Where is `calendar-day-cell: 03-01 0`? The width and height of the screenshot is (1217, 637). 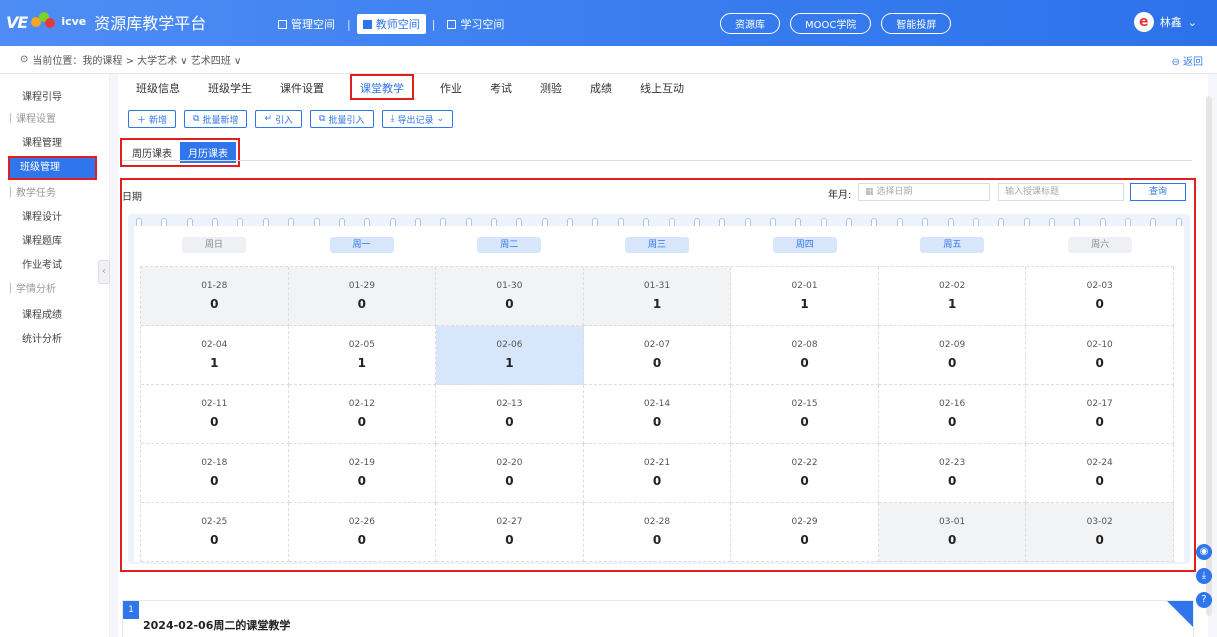 calendar-day-cell: 03-01 0 is located at coordinates (952, 532).